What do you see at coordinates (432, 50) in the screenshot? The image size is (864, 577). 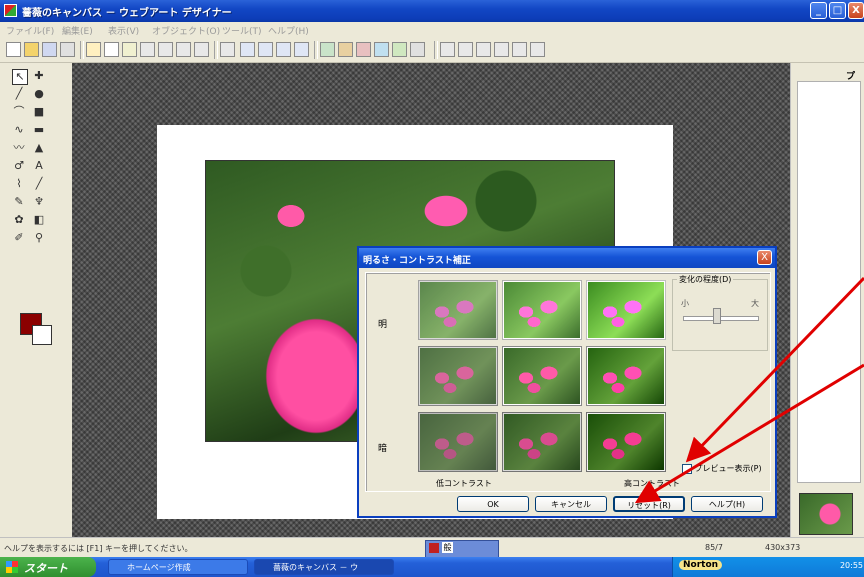 I see `toolbar` at bounding box center [432, 50].